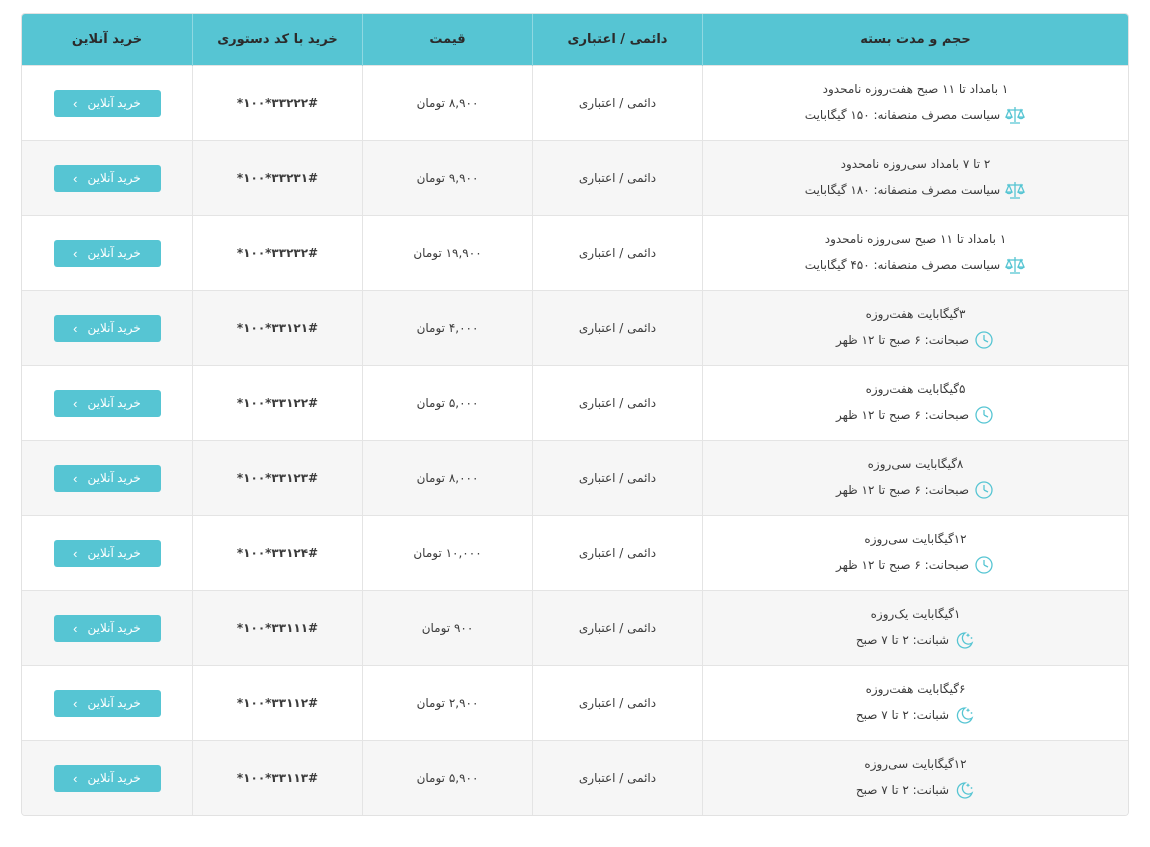 The width and height of the screenshot is (1150, 847). I want to click on ussd-code: *۱۰۰*۳۳۱۱۳#, so click(277, 778).